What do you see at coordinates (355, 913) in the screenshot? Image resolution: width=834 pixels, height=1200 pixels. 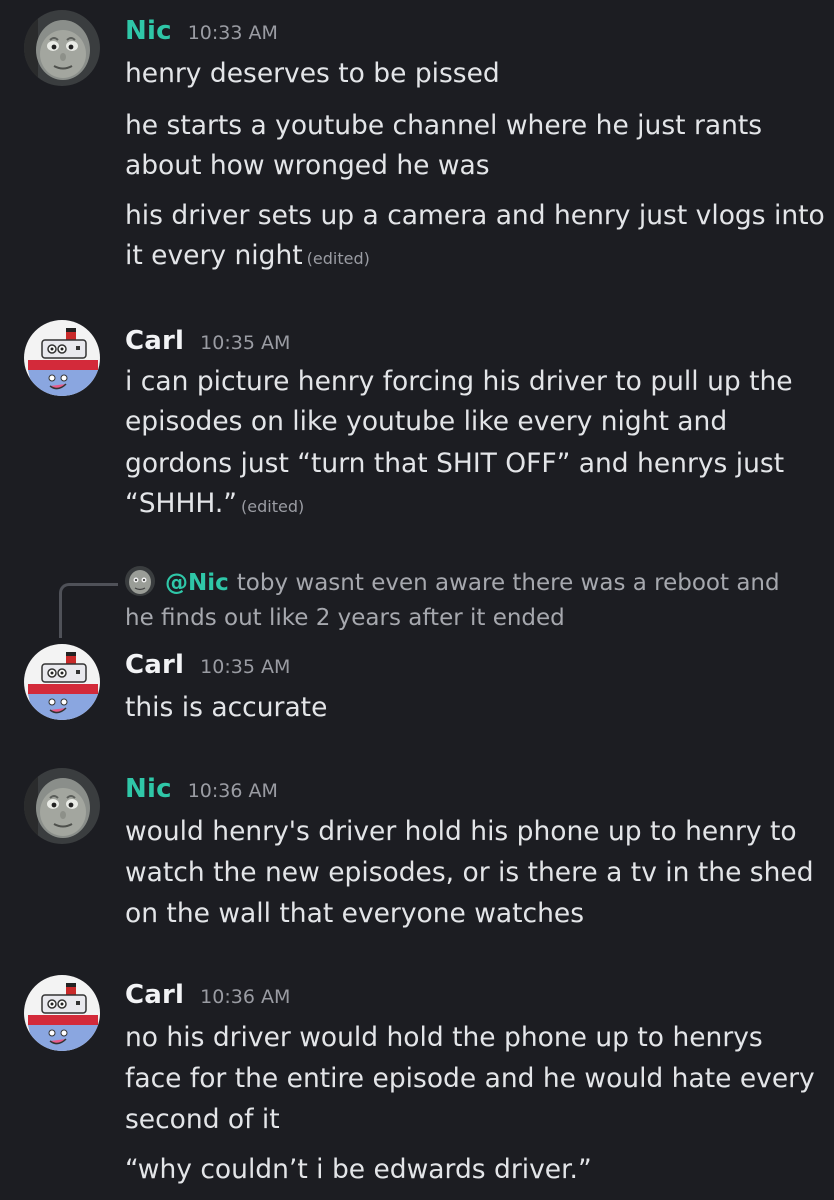 I see `message-text: on the wall that everyone watches` at bounding box center [355, 913].